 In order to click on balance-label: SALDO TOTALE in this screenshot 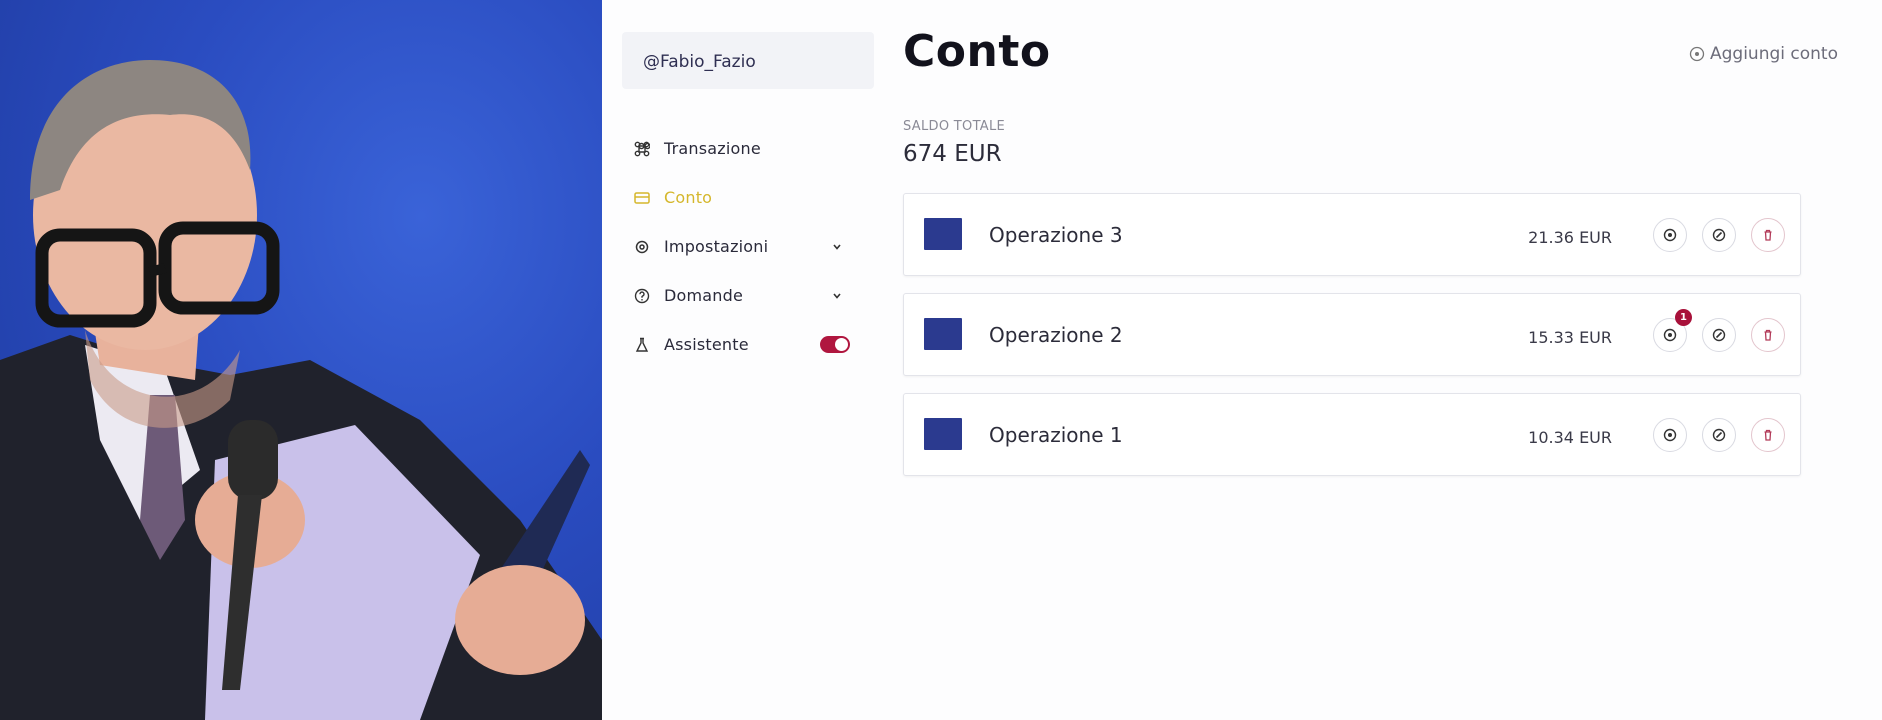, I will do `click(954, 126)`.